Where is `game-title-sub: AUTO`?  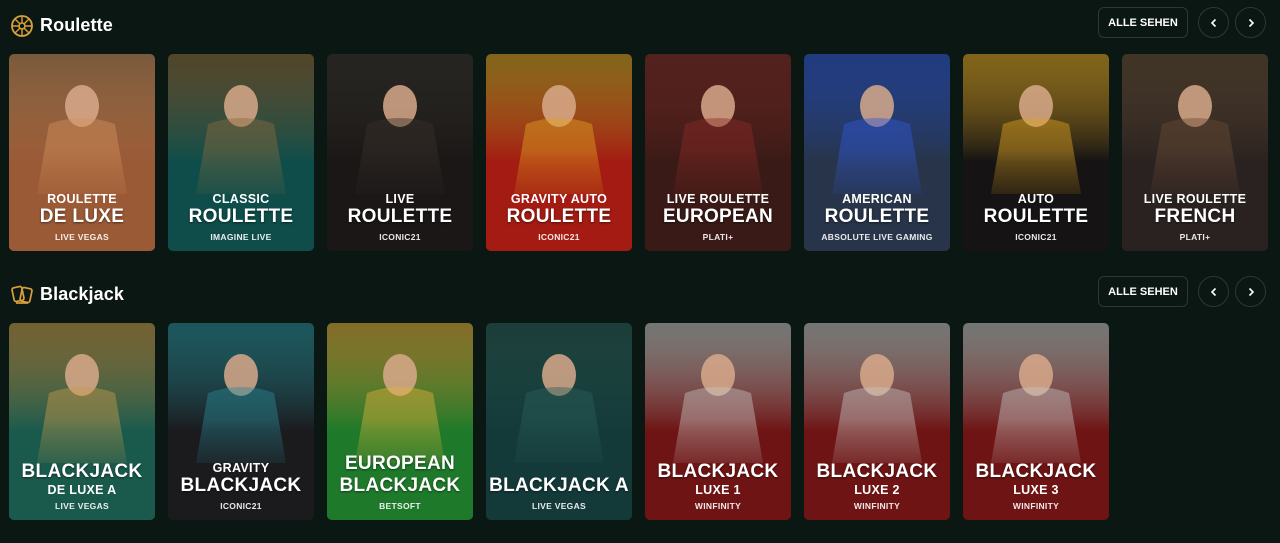
game-title-sub: AUTO is located at coordinates (1036, 199).